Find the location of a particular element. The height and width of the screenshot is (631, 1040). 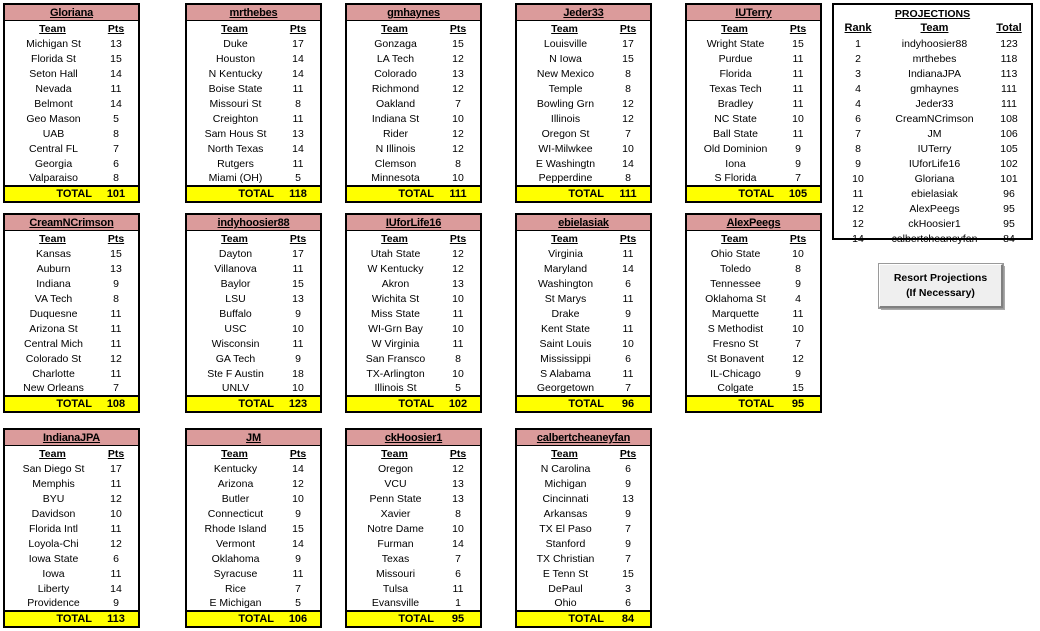

team-name-cell: Kentucky is located at coordinates (235, 468).